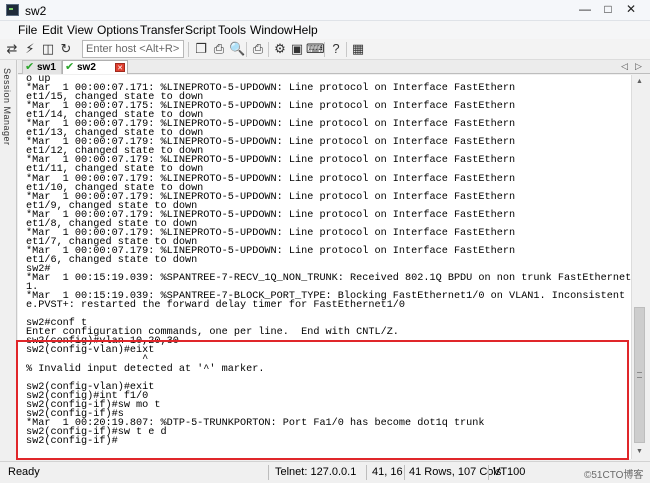  I want to click on scroll-thumb, so click(639, 375).